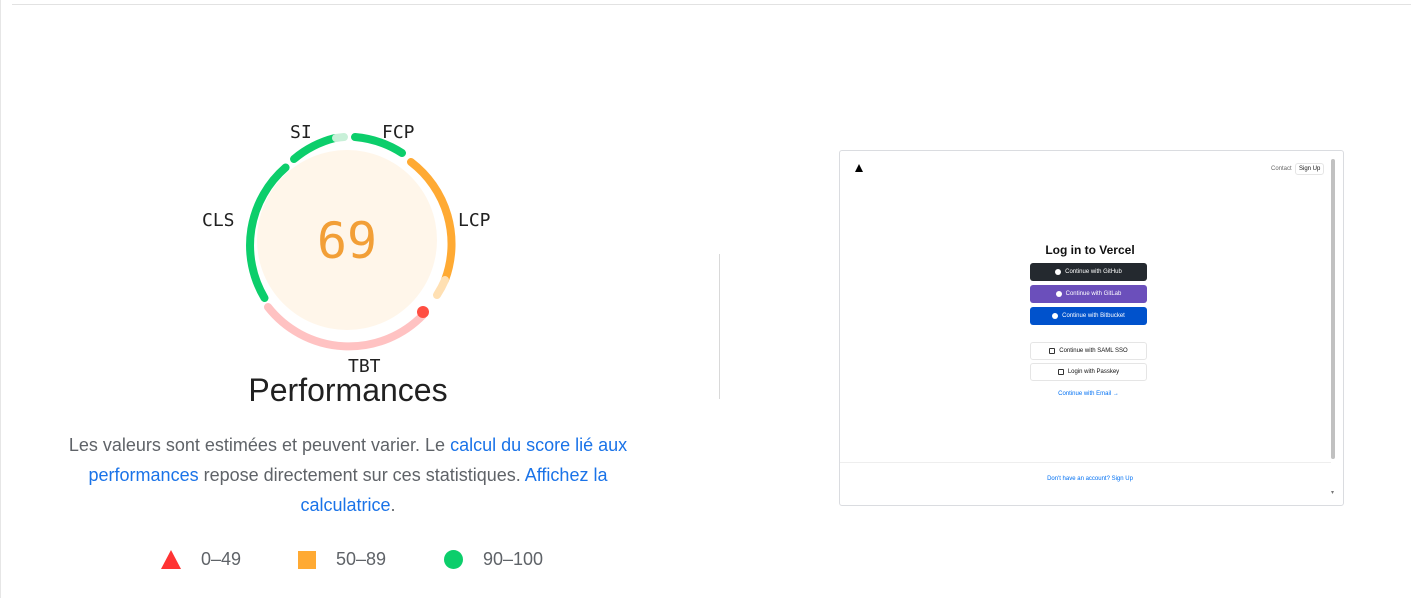 This screenshot has height=598, width=1411. I want to click on legend-pass: 90–100, so click(493, 559).